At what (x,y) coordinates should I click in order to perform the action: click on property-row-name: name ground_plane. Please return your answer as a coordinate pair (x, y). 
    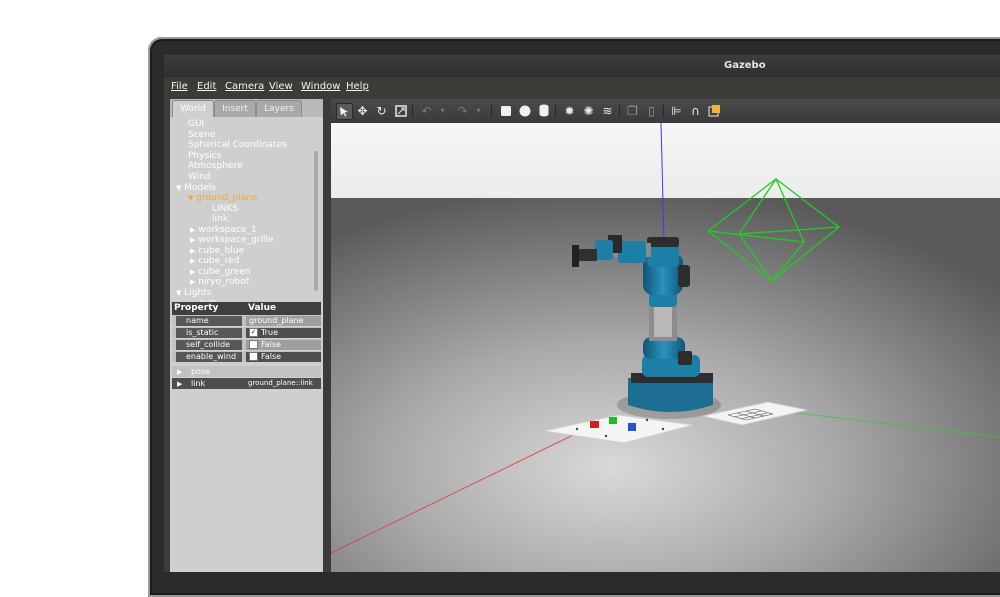
    Looking at the image, I should click on (246, 320).